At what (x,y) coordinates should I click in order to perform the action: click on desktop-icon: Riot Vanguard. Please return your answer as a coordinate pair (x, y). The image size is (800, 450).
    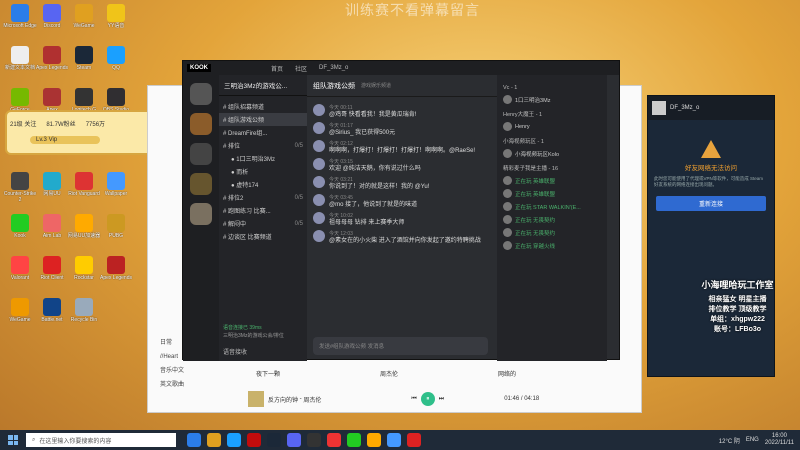
    Looking at the image, I should click on (84, 184).